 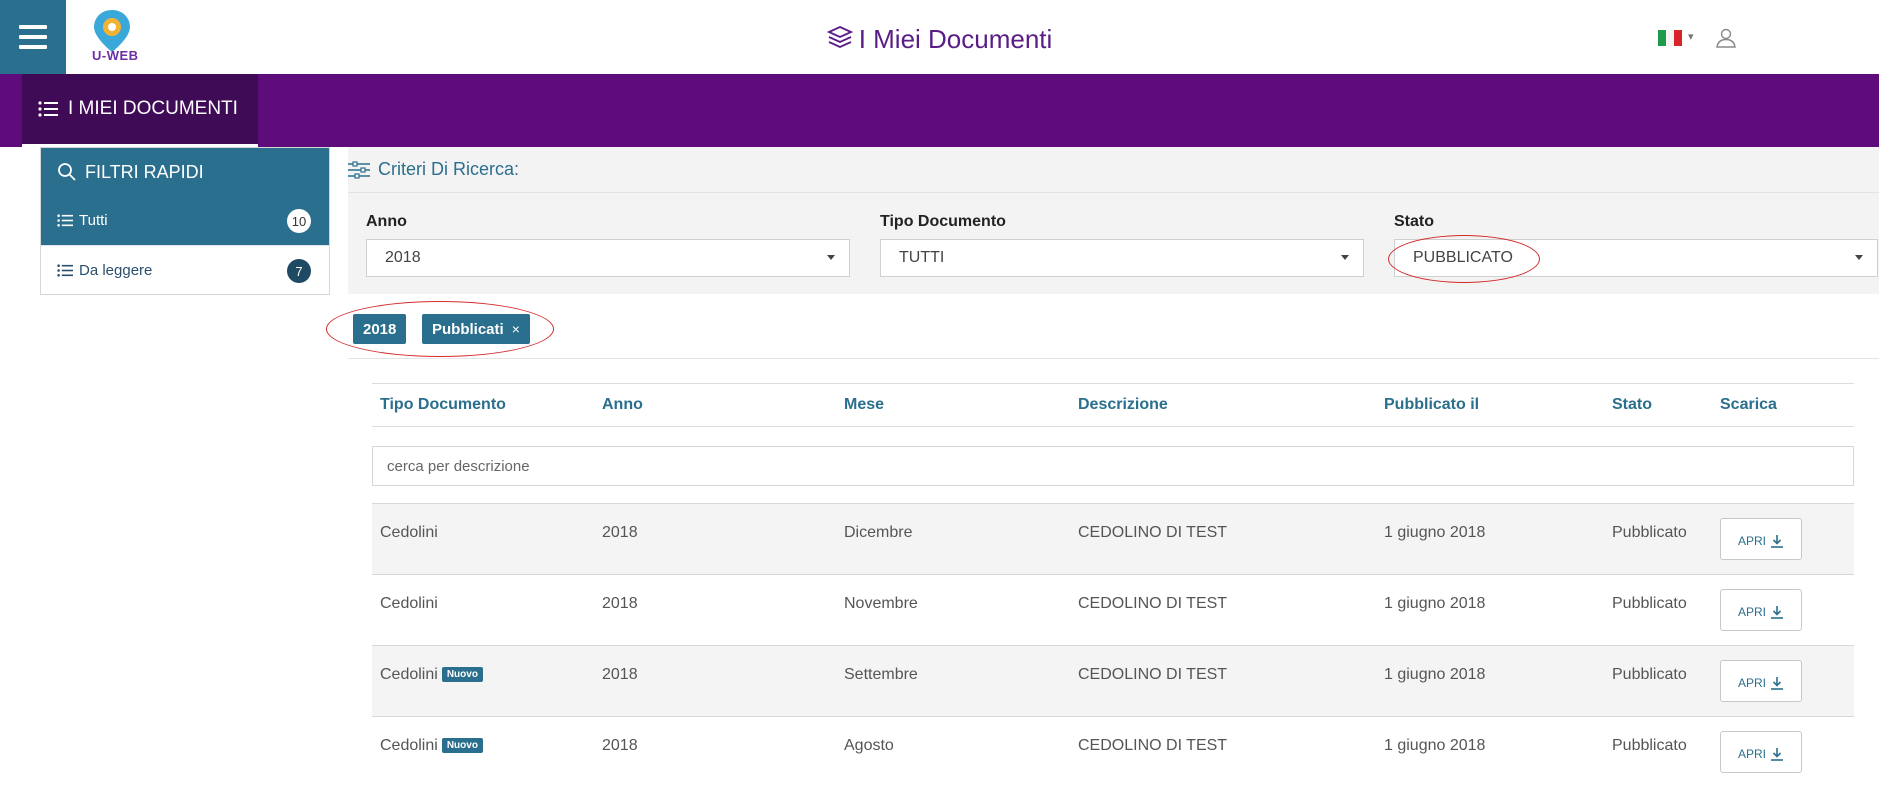 What do you see at coordinates (922, 257) in the screenshot?
I see `tipo-documento-select-value: TUTTI` at bounding box center [922, 257].